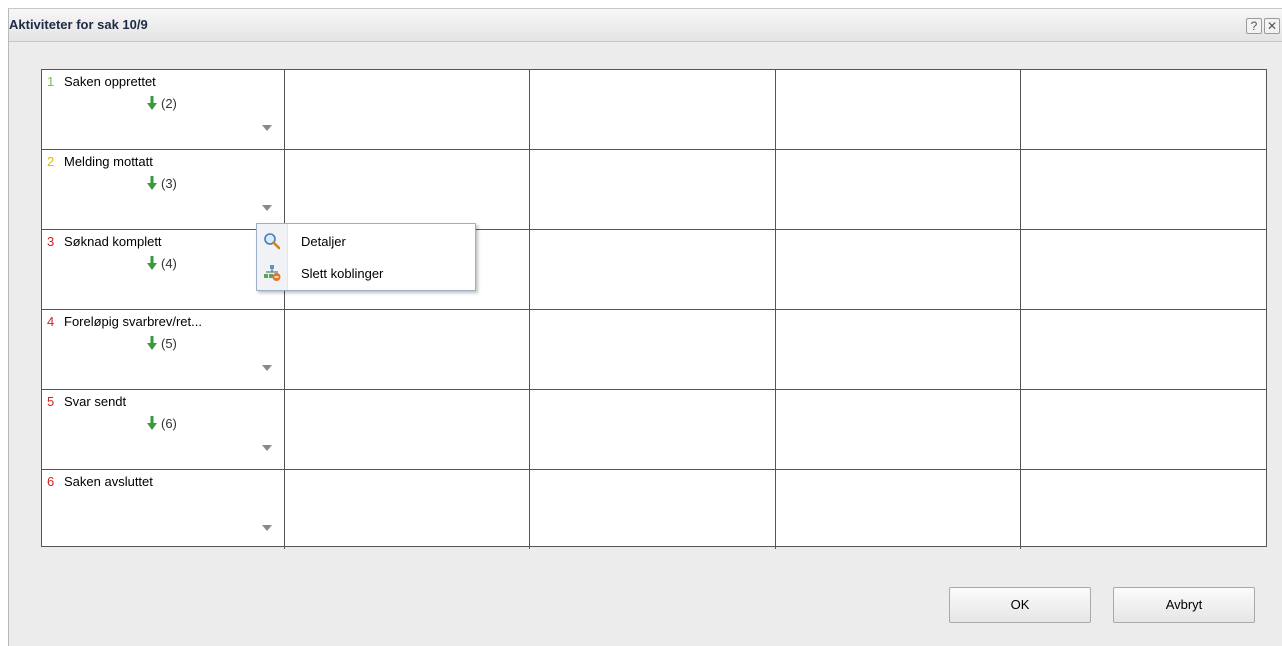 This screenshot has width=1282, height=646. What do you see at coordinates (1020, 605) in the screenshot?
I see `ok-button: OK` at bounding box center [1020, 605].